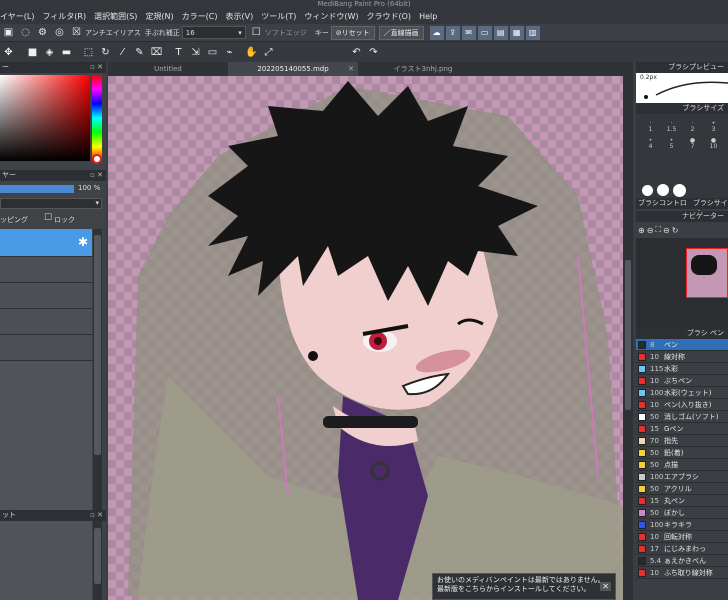 This screenshot has height=600, width=728. What do you see at coordinates (707, 273) in the screenshot?
I see `navigator-viewport` at bounding box center [707, 273].